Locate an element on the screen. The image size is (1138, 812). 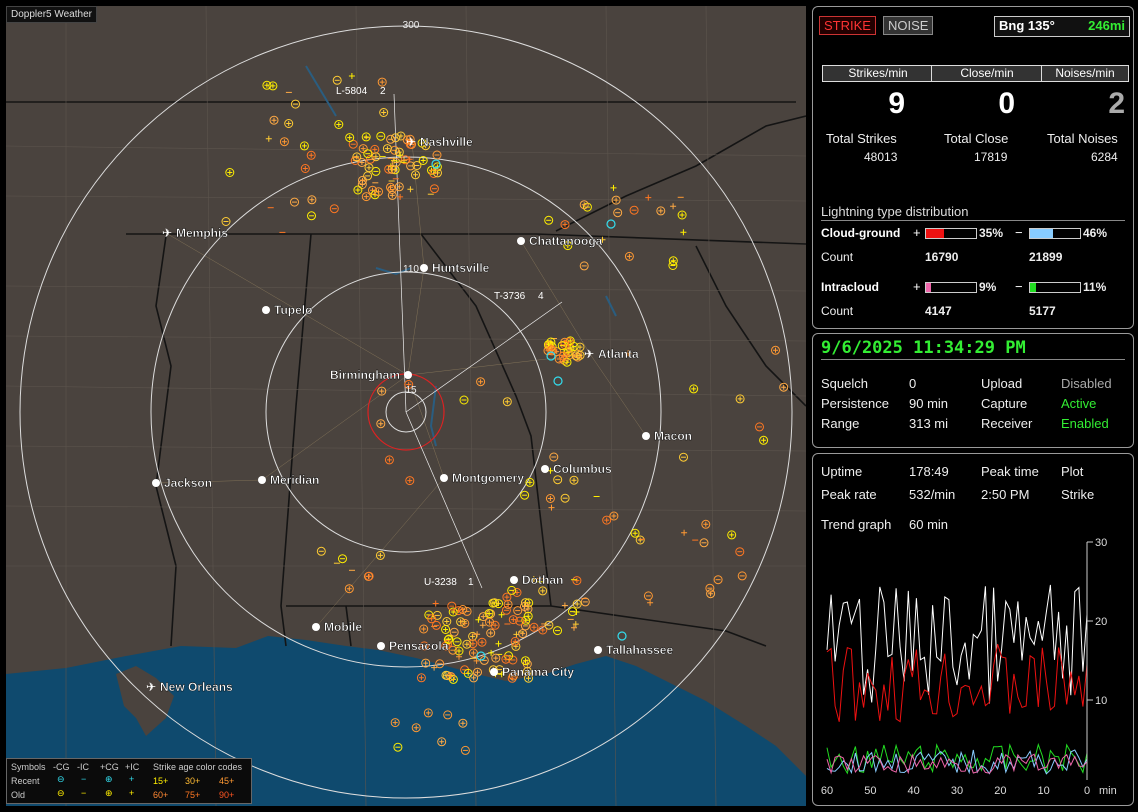
storm-id: T-3736 is located at coordinates (510, 296).